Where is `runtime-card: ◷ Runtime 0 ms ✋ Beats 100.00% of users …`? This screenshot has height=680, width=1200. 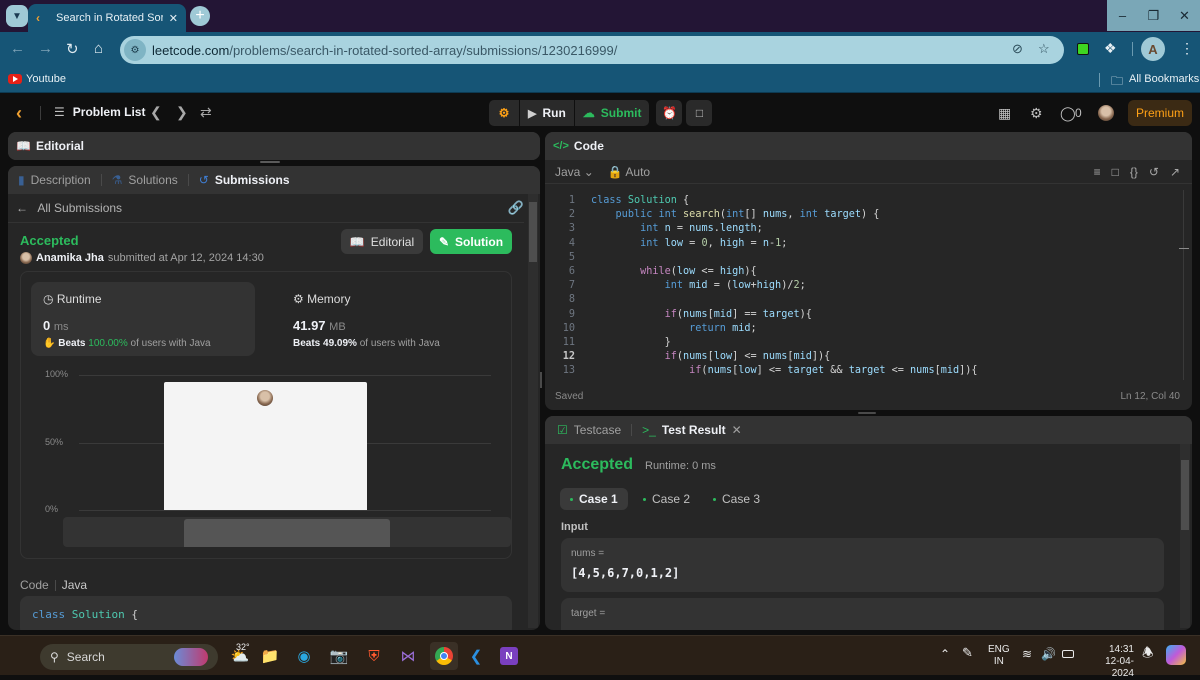
runtime-card: ◷ Runtime 0 ms ✋ Beats 100.00% of users … is located at coordinates (143, 319).